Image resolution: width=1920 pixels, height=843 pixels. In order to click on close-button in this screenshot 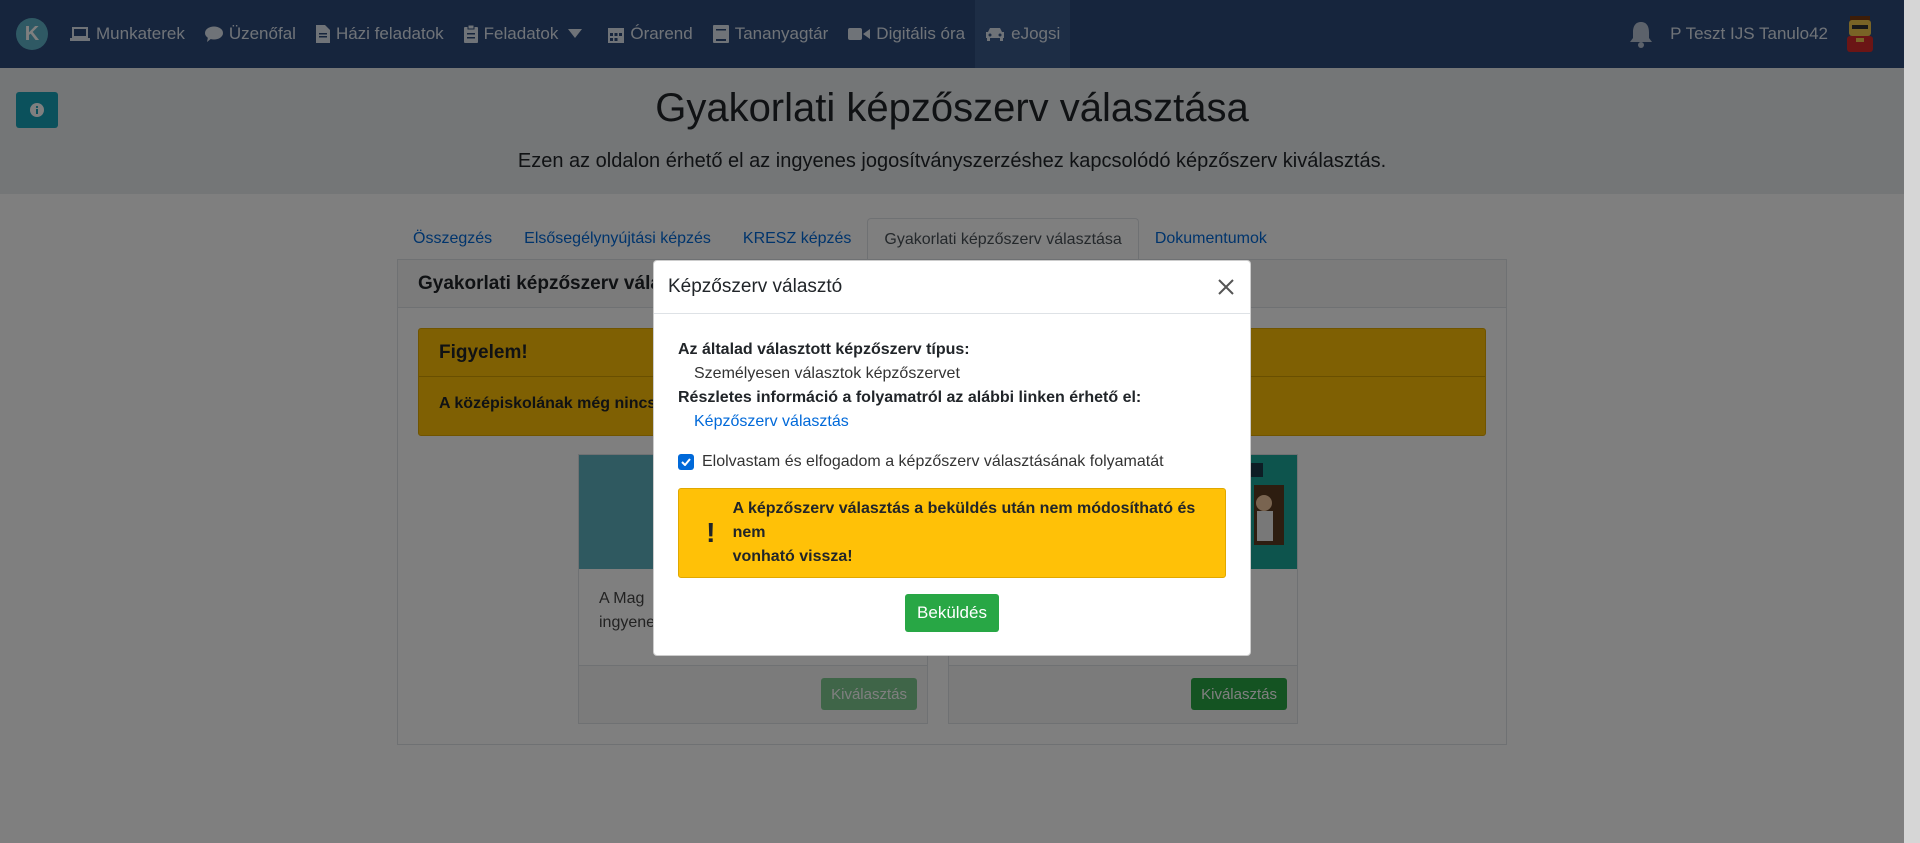, I will do `click(1226, 287)`.